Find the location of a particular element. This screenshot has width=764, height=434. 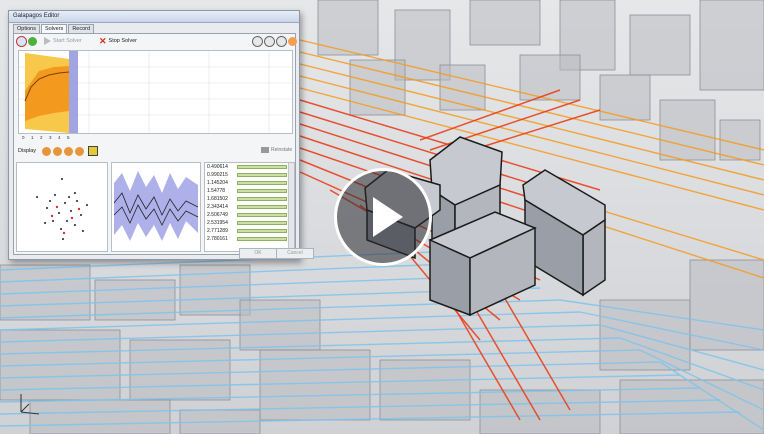

start-solver-button: Start Solver is located at coordinates (63, 41).